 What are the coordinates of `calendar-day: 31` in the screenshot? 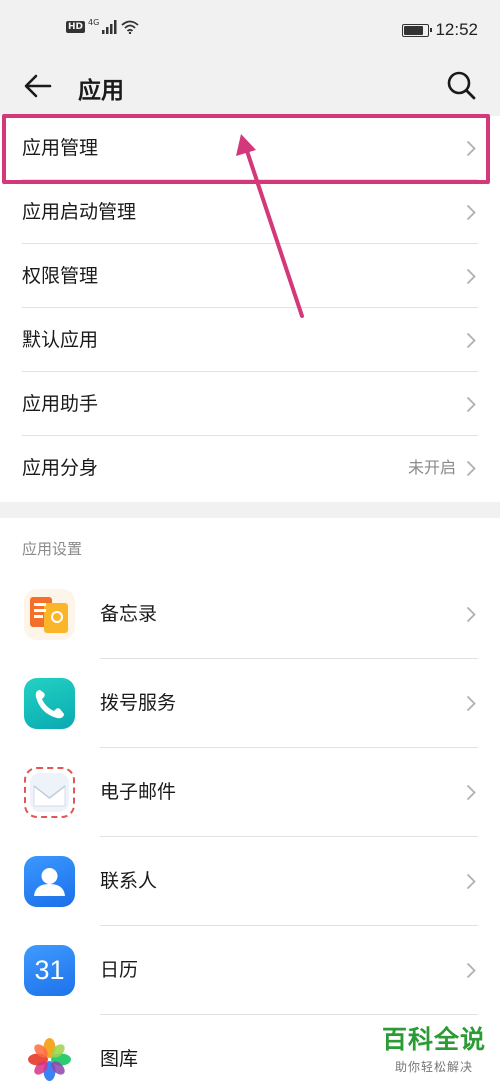 It's located at (49, 970).